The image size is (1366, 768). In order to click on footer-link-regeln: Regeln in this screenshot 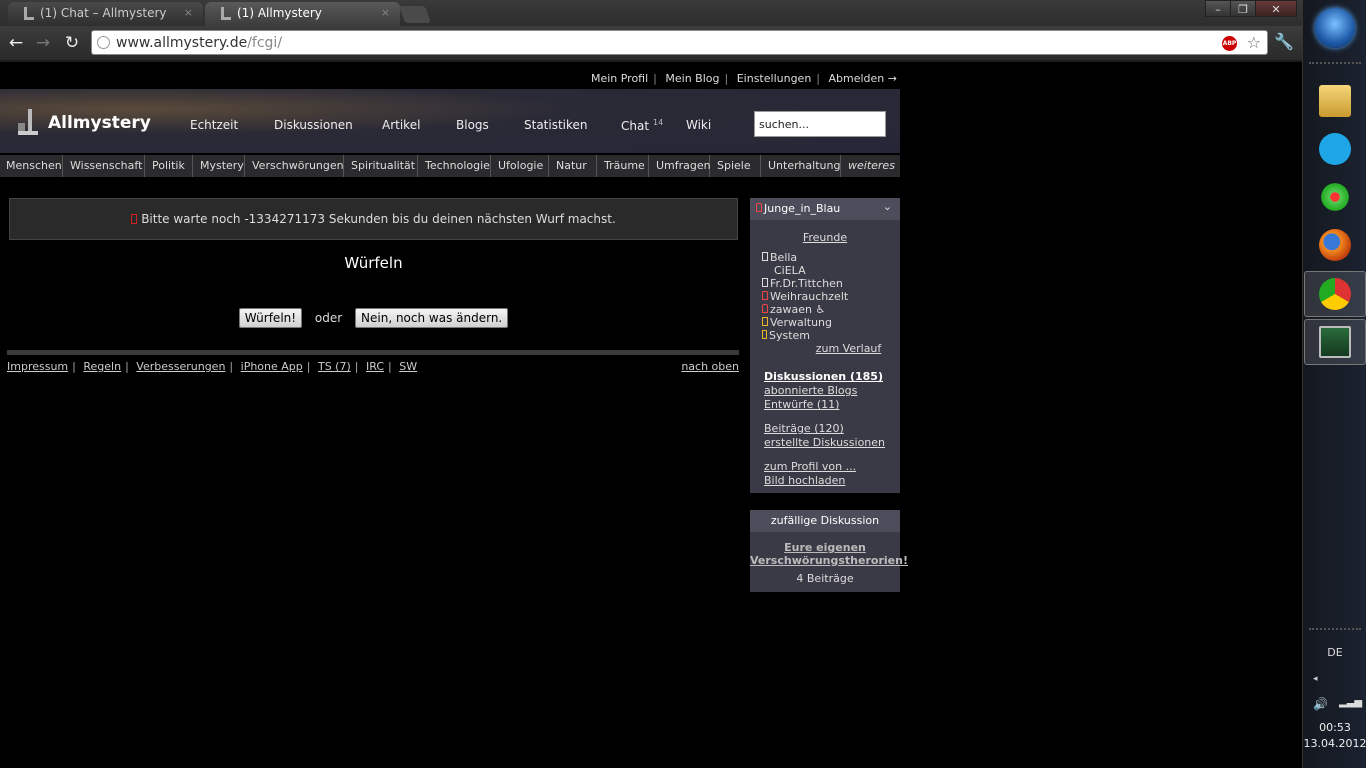, I will do `click(102, 366)`.